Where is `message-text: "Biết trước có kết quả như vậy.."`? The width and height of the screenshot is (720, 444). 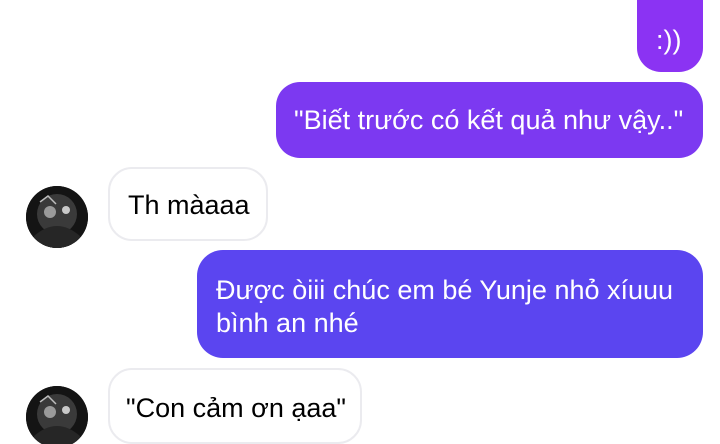 message-text: "Biết trước có kết quả như vậy.." is located at coordinates (489, 120).